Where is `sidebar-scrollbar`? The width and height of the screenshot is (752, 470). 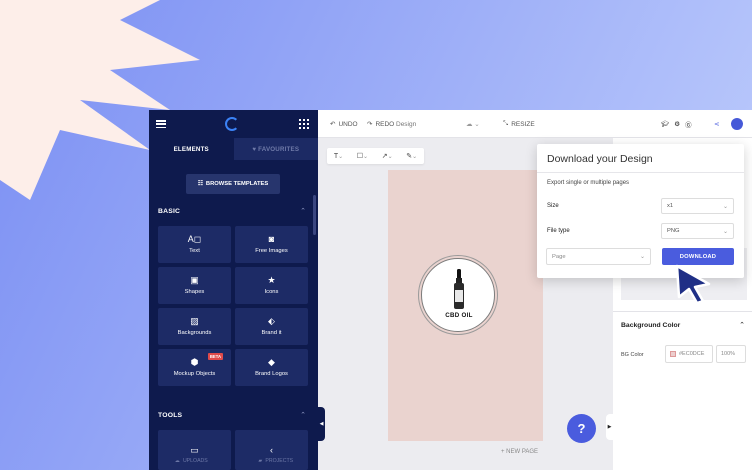 sidebar-scrollbar is located at coordinates (314, 215).